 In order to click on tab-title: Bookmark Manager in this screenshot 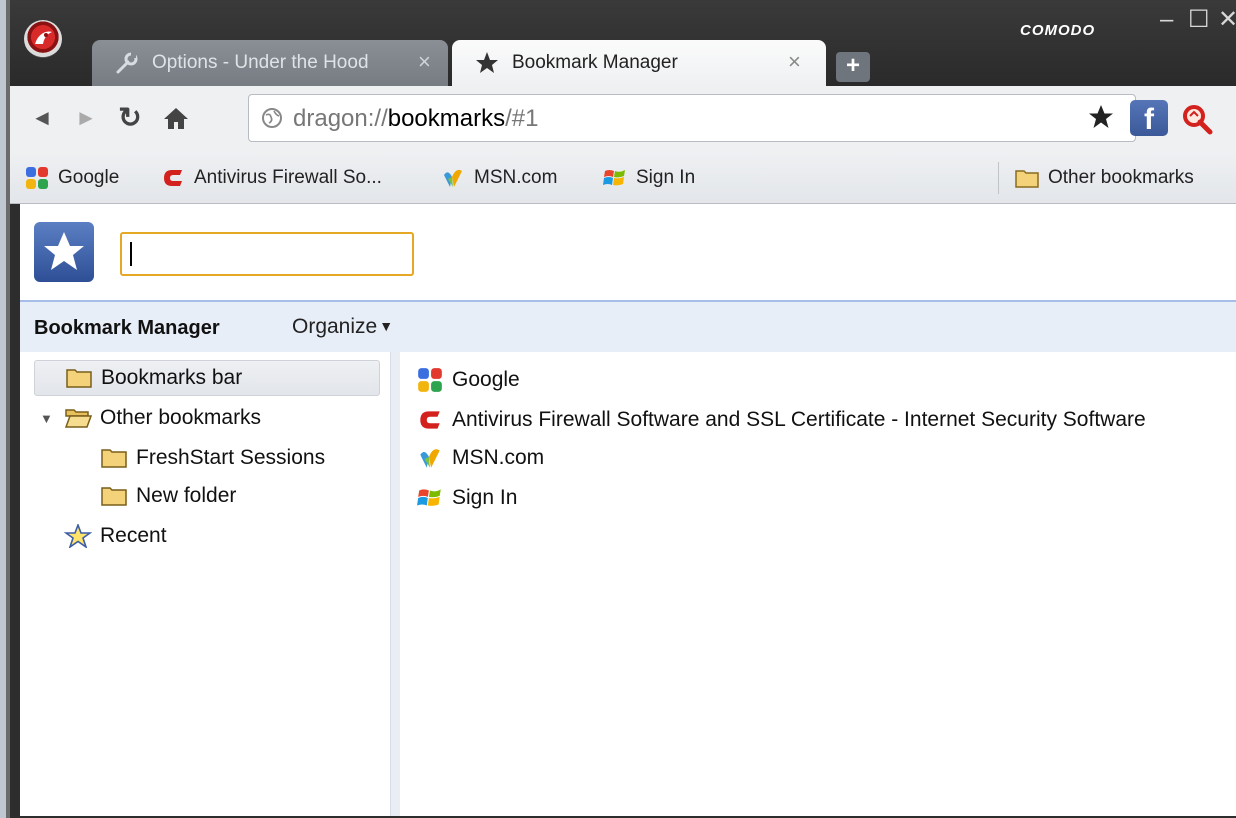, I will do `click(595, 62)`.